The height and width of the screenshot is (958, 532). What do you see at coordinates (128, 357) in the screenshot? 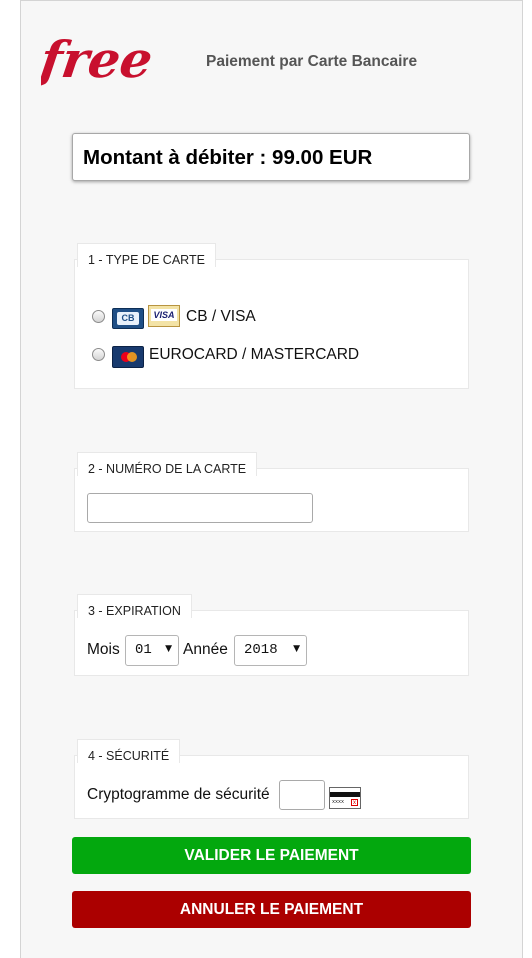
I see `mastercard-icon` at bounding box center [128, 357].